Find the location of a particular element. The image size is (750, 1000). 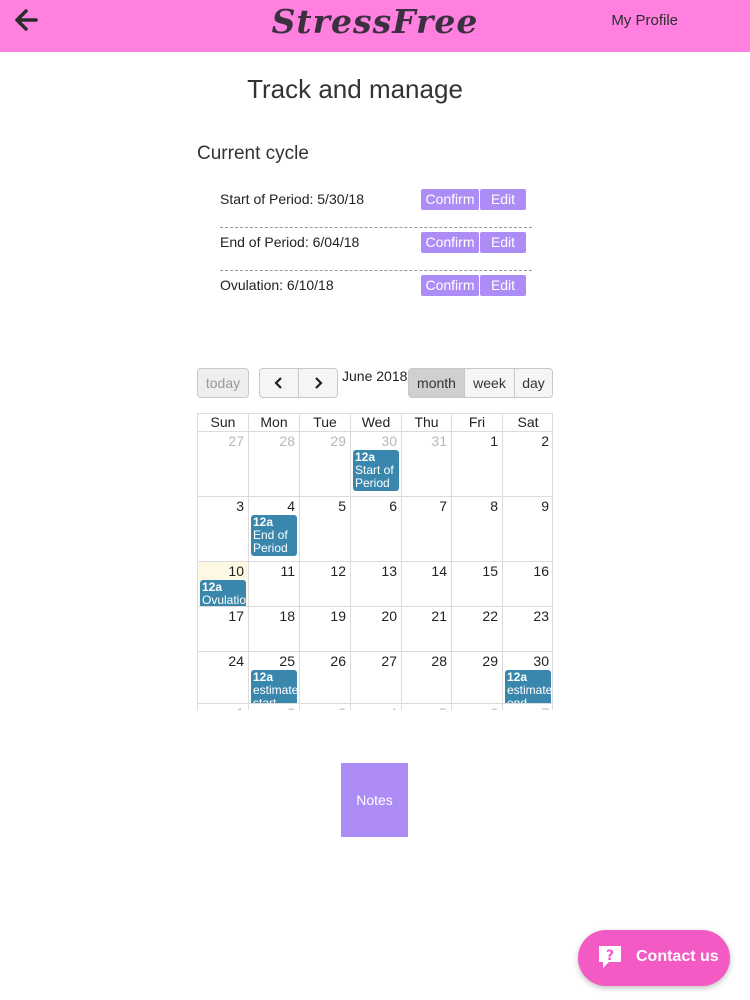

day-view-button: day is located at coordinates (533, 383).